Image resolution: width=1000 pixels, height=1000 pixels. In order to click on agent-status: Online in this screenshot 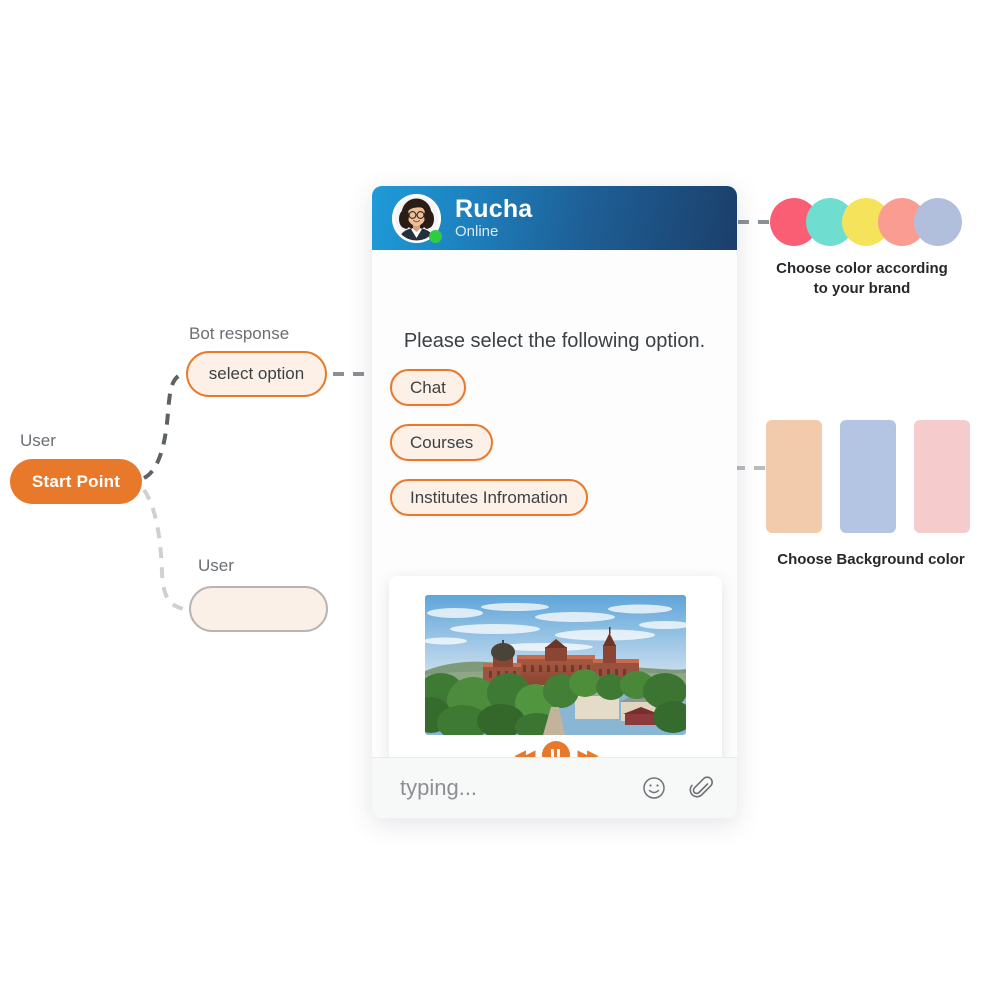, I will do `click(477, 232)`.